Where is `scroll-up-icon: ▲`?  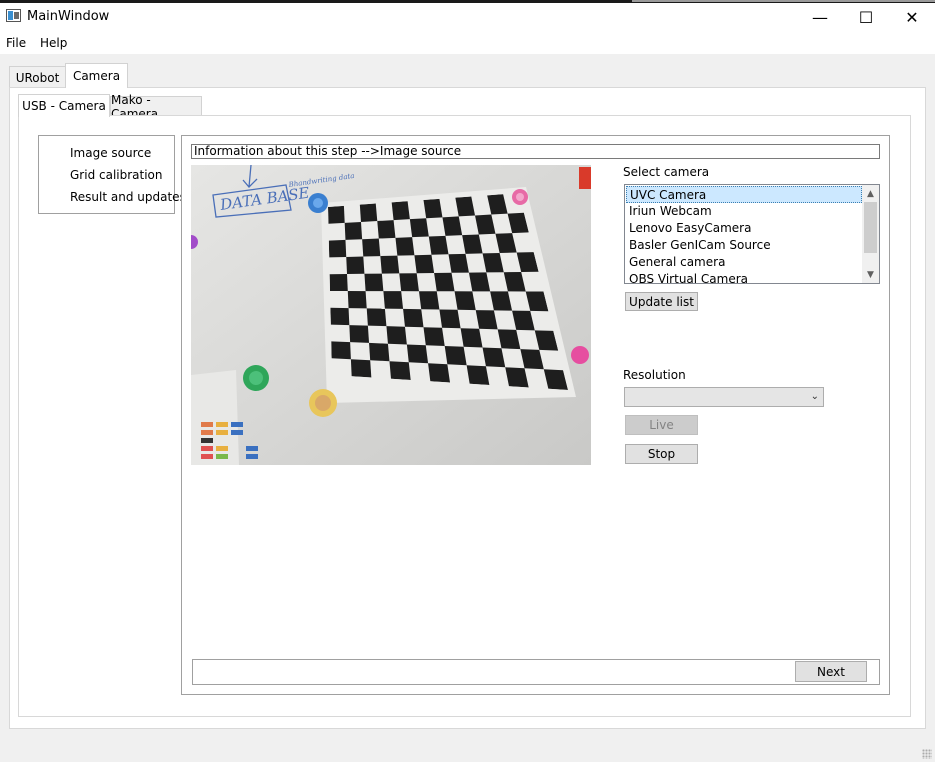 scroll-up-icon: ▲ is located at coordinates (870, 193).